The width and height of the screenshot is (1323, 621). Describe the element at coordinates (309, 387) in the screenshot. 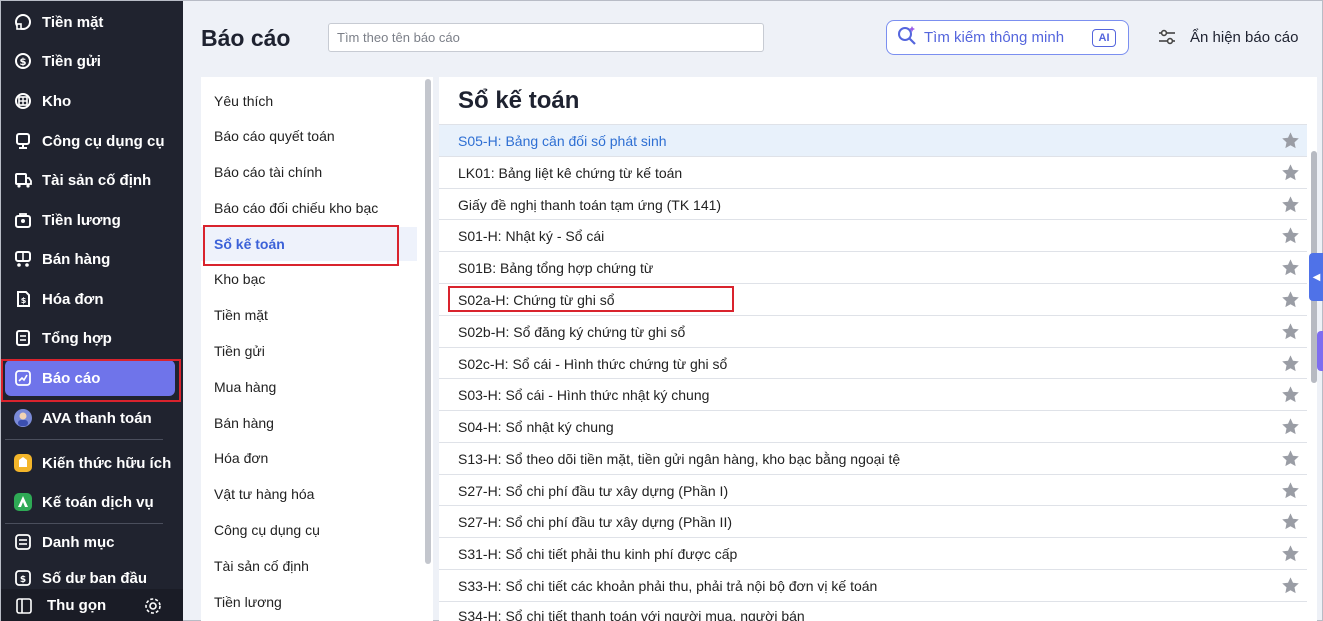

I see `category-item-purchase: Mua hàng` at that location.